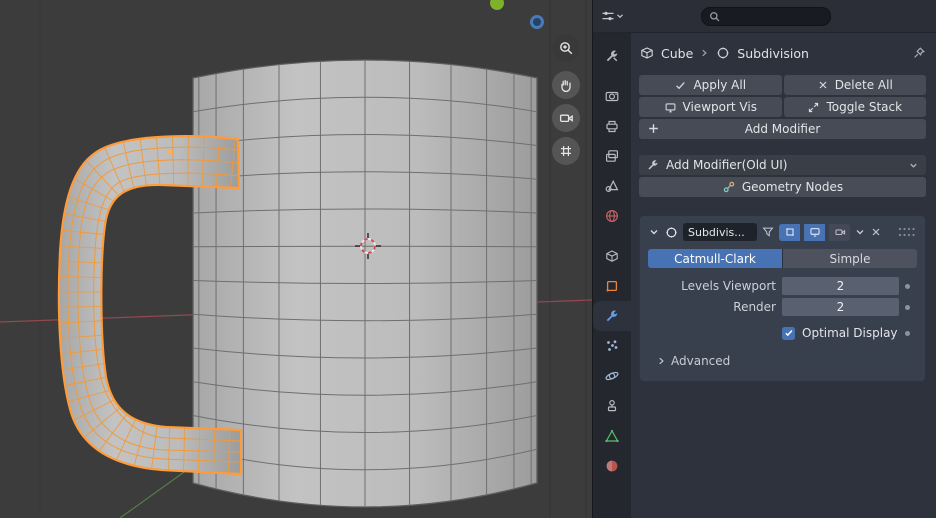 The image size is (936, 518). I want to click on tab-collection, so click(612, 256).